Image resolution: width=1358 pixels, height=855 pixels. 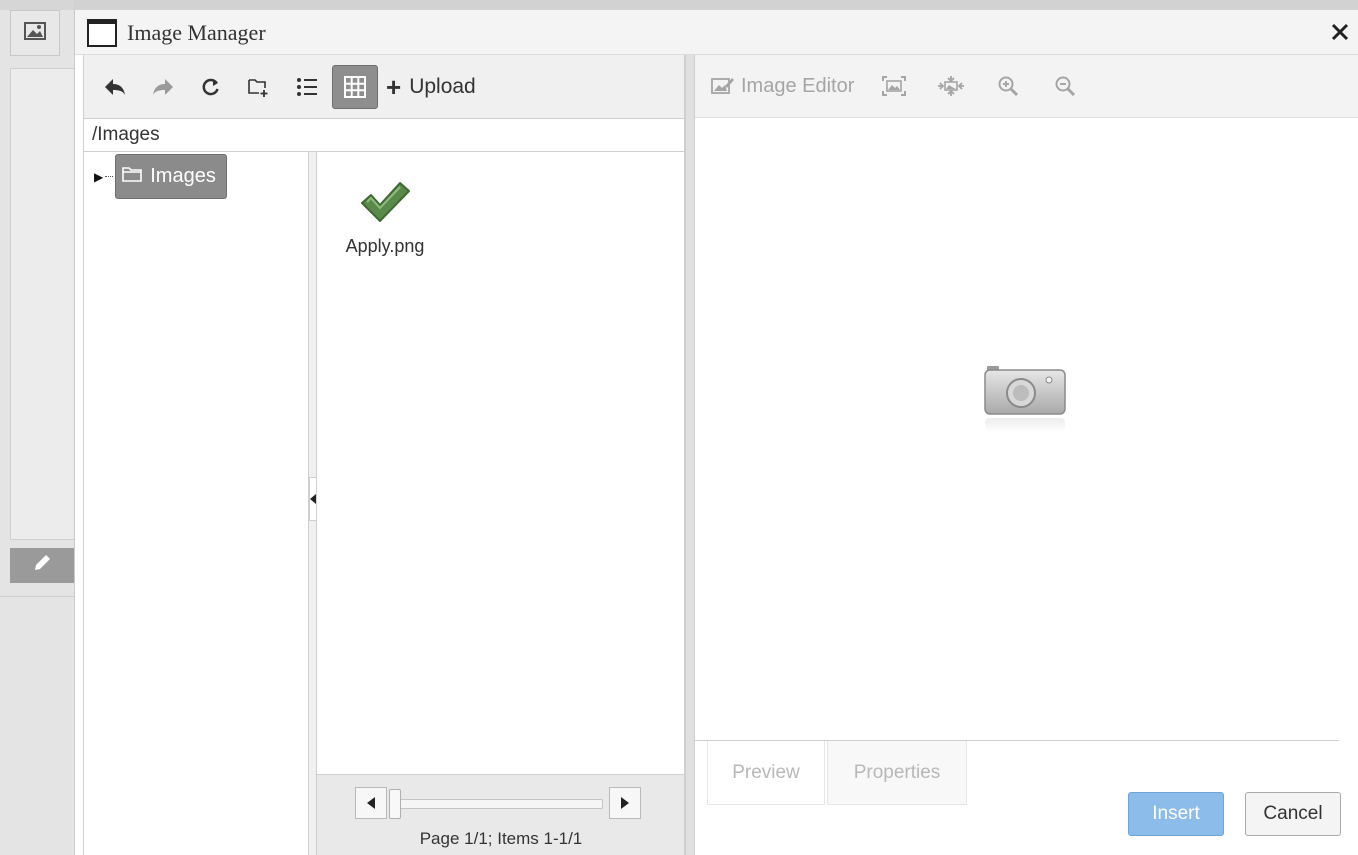 What do you see at coordinates (1176, 814) in the screenshot?
I see `insert-button: Insert` at bounding box center [1176, 814].